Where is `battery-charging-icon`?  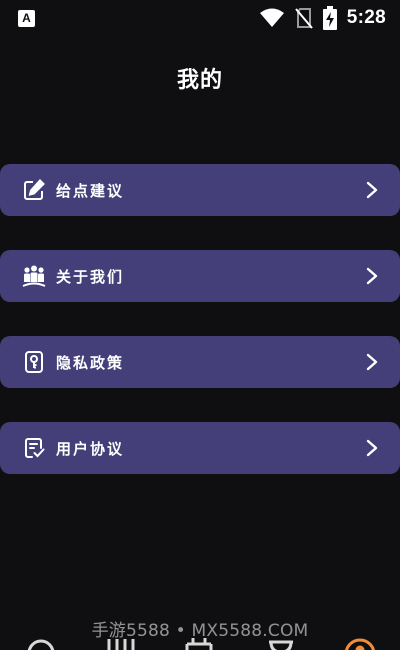 battery-charging-icon is located at coordinates (329, 18).